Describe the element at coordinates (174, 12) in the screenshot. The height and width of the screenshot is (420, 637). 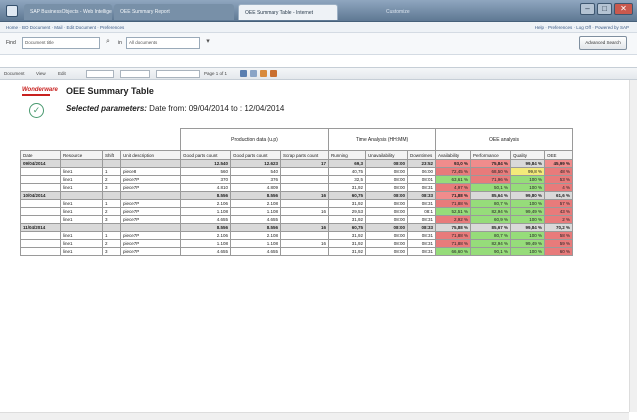
I see `tab-2: OEE Summary Report` at that location.